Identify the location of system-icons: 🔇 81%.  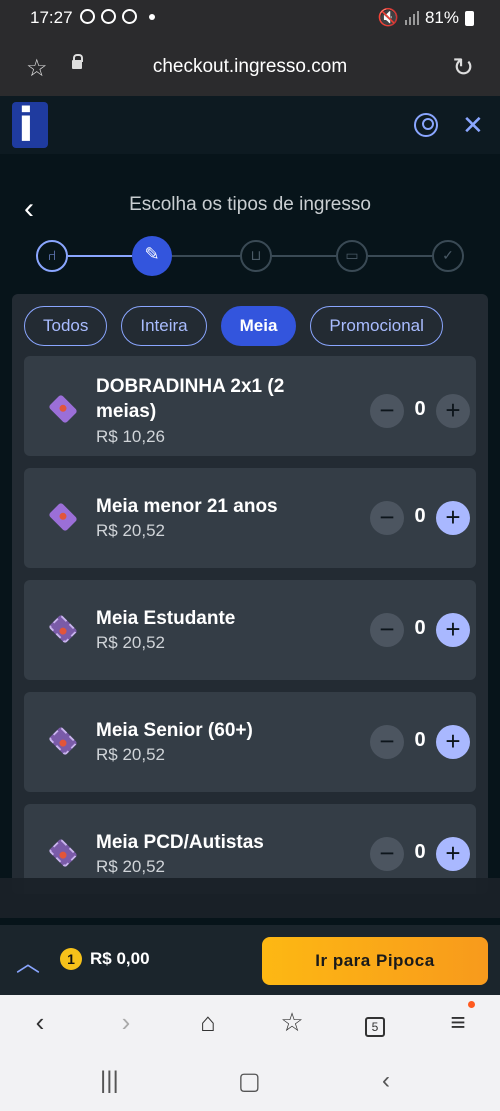
(426, 18).